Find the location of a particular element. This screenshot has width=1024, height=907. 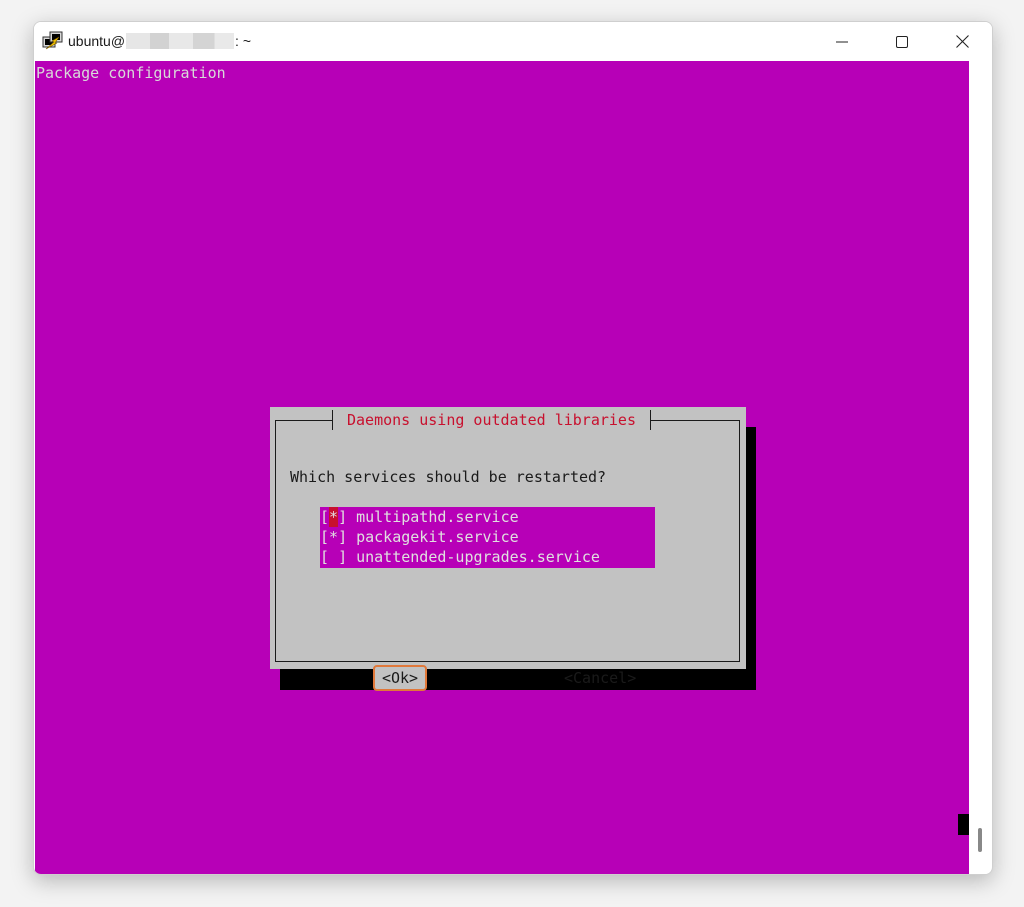

service-item-packagekit: [*] packagekit.service is located at coordinates (487, 537).